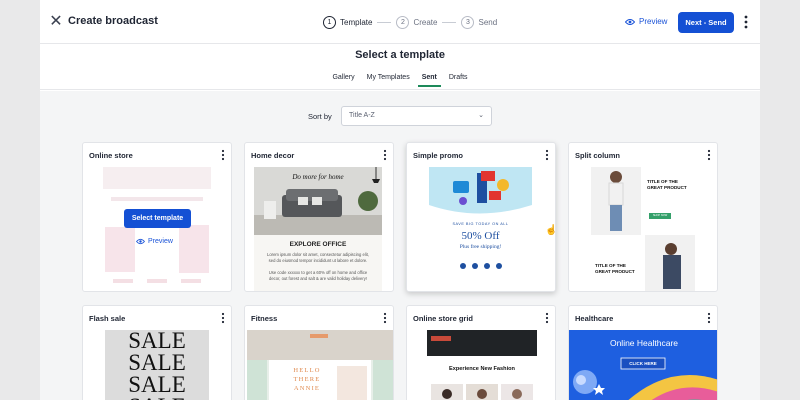  Describe the element at coordinates (644, 343) in the screenshot. I see `template-headline: Online Healthcare` at that location.